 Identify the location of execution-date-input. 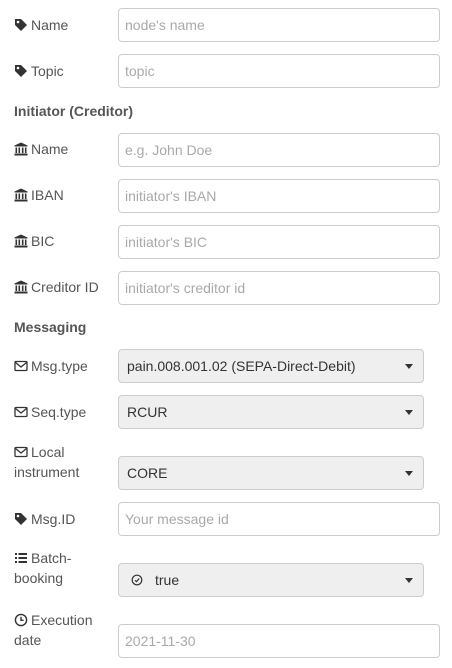
(279, 641).